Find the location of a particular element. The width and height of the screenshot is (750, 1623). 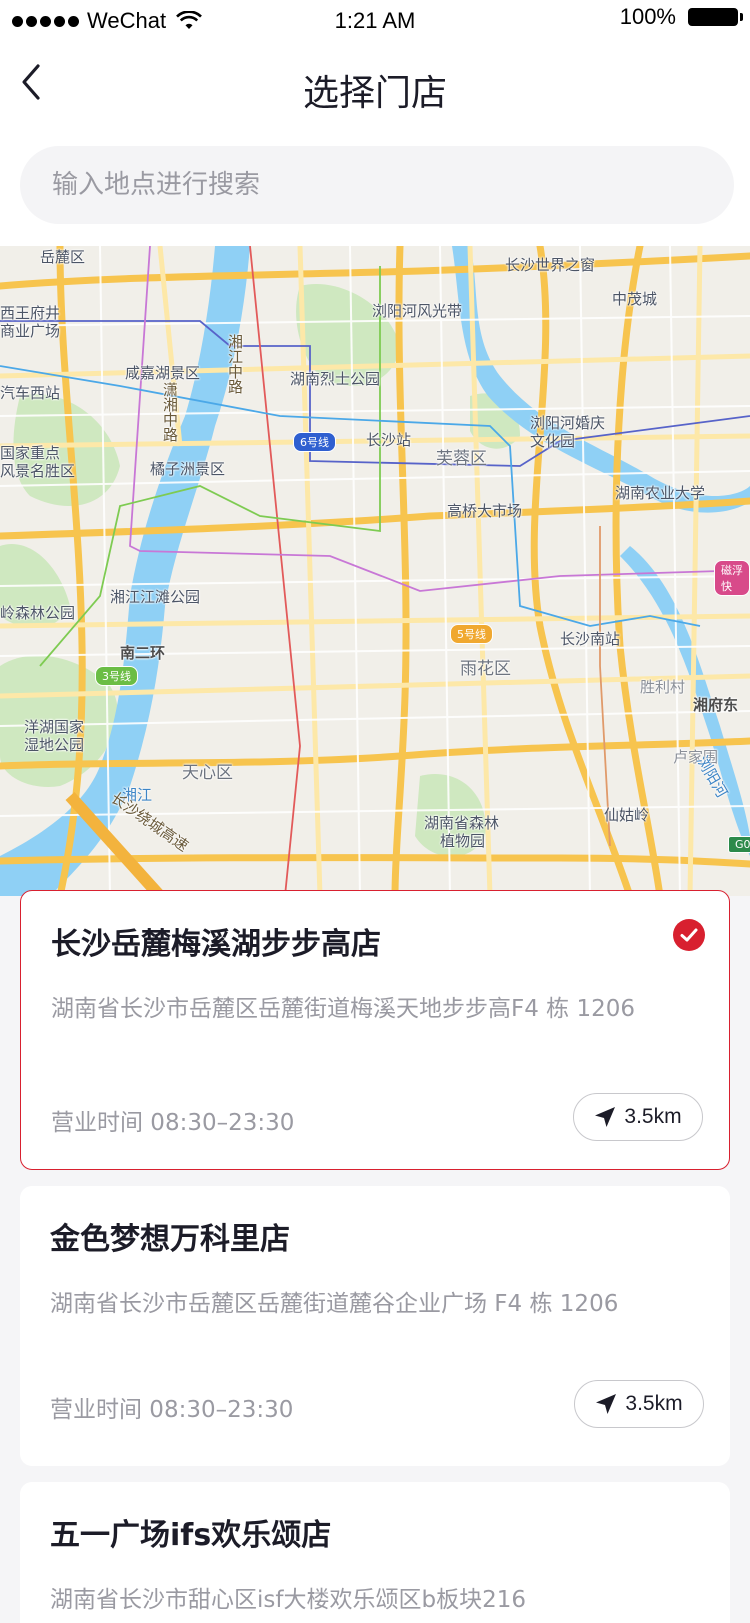

map-label: 湘江中路 is located at coordinates (235, 364).